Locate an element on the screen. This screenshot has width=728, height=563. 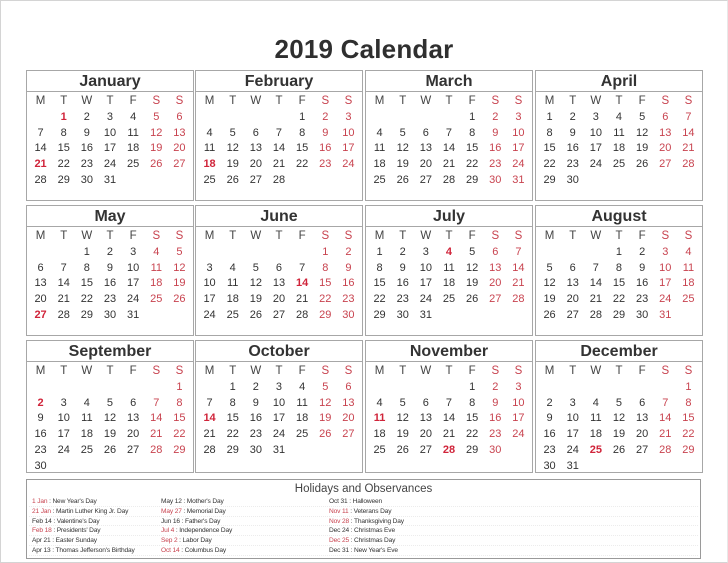
holiday-name: New Year's Day is located at coordinates (74, 501).